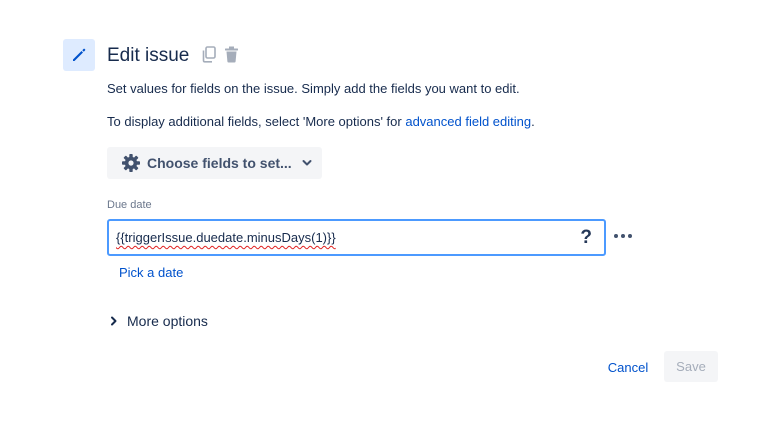 This screenshot has height=447, width=768. Describe the element at coordinates (129, 205) in the screenshot. I see `due-date-label: Due date` at that location.